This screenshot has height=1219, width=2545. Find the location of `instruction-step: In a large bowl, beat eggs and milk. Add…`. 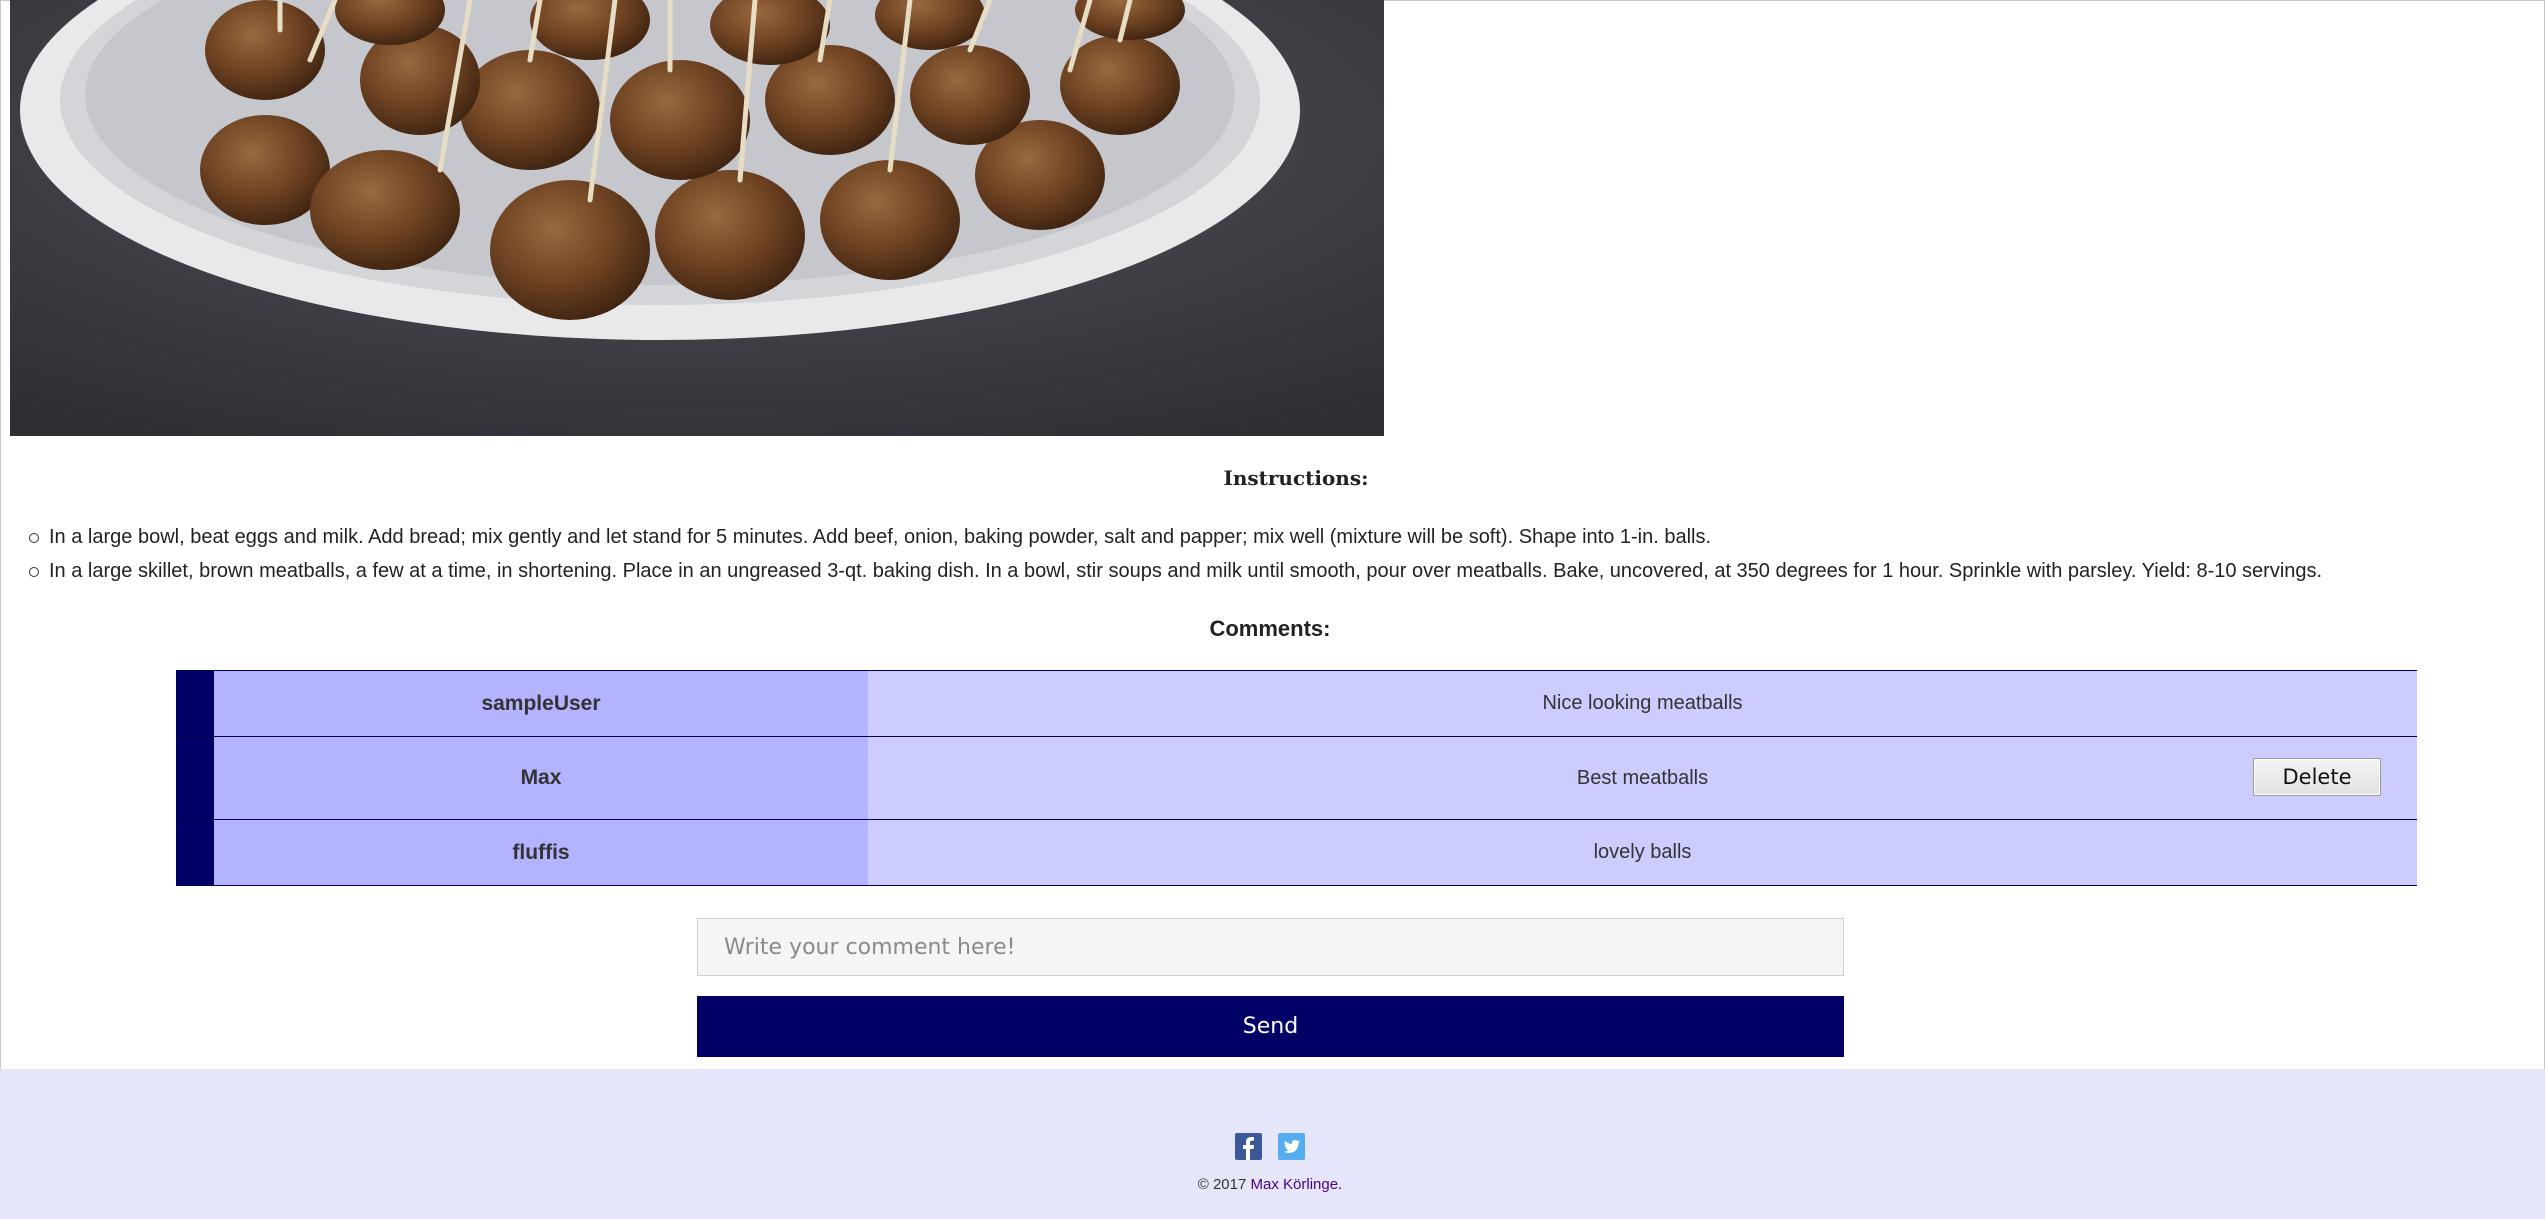

instruction-step: In a large bowl, beat eggs and milk. Add… is located at coordinates (1268, 537).